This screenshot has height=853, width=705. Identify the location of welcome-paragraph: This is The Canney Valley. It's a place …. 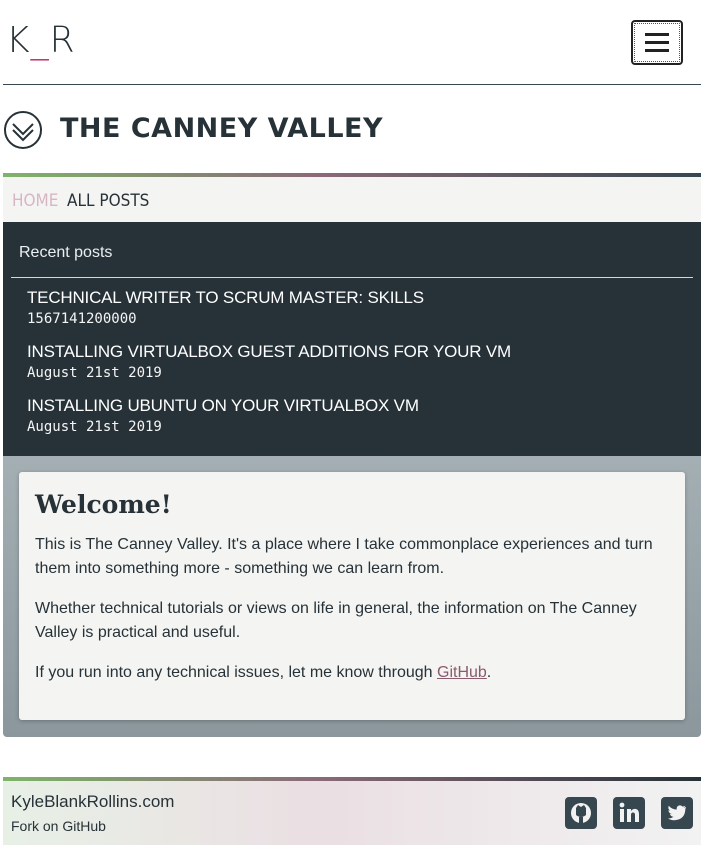
(344, 556).